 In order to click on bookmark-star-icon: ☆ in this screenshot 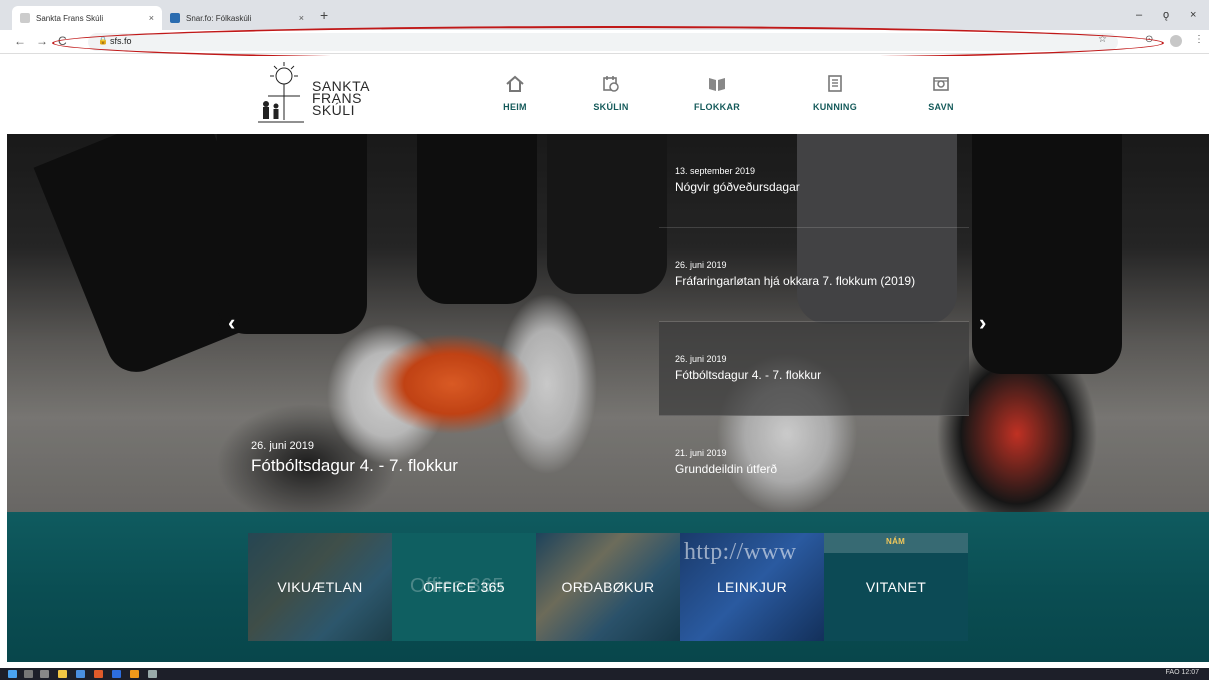, I will do `click(1102, 39)`.